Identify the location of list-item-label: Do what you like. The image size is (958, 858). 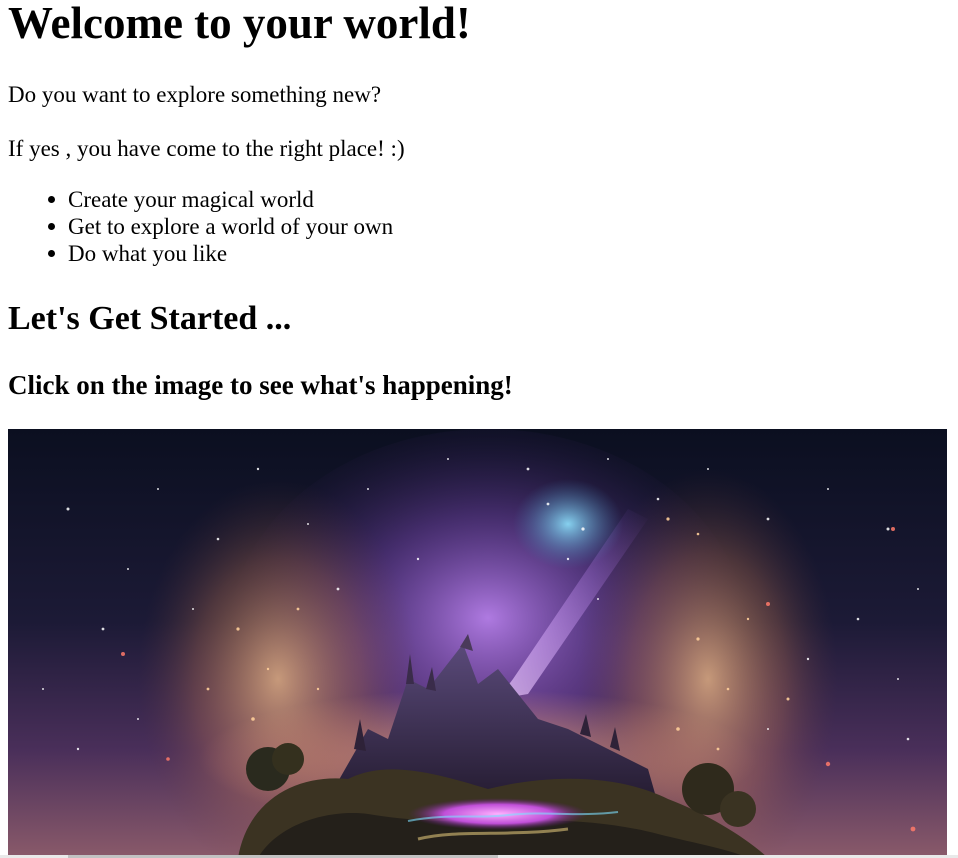
(148, 253).